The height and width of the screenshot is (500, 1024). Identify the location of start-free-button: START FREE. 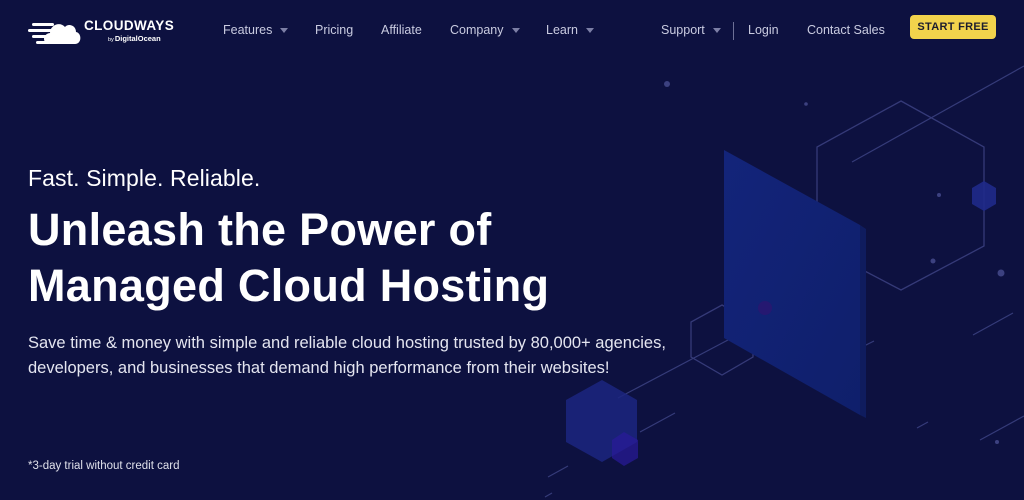
(953, 27).